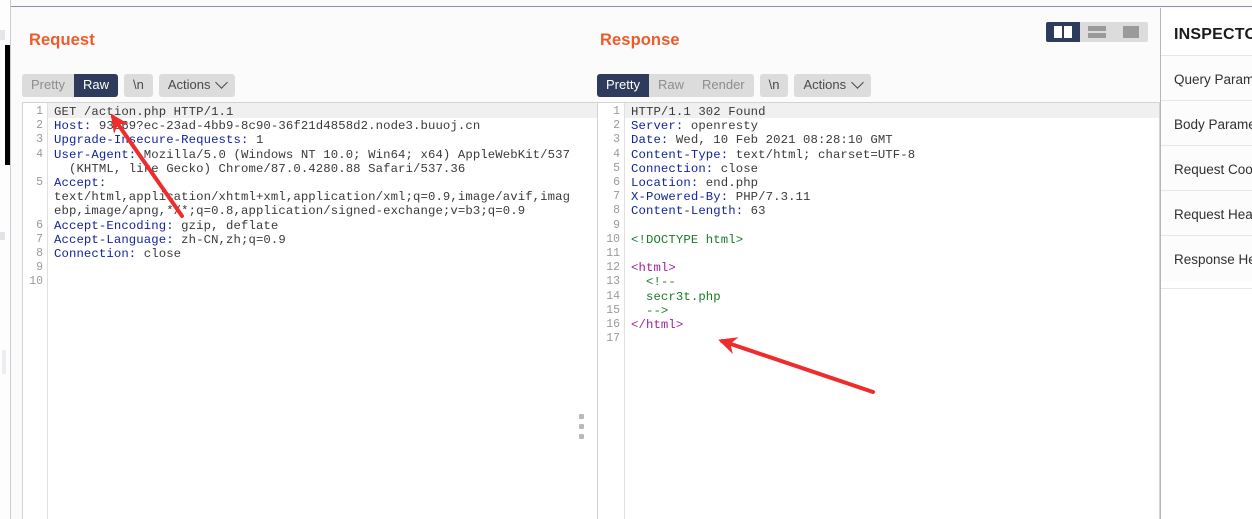 This screenshot has width=1252, height=519. I want to click on code-line: Server: openresty, so click(694, 126).